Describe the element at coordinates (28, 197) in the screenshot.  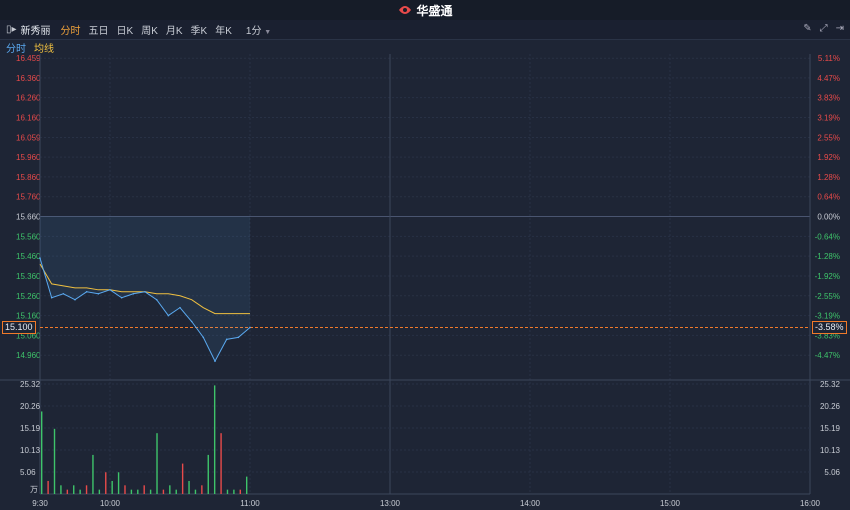
I see `price-tick-label: 15.760` at that location.